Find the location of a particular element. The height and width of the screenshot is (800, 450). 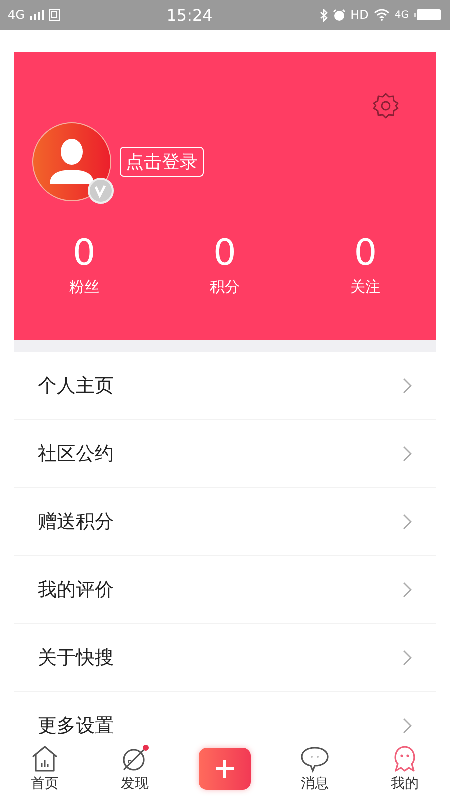

wifi-icon is located at coordinates (382, 15).